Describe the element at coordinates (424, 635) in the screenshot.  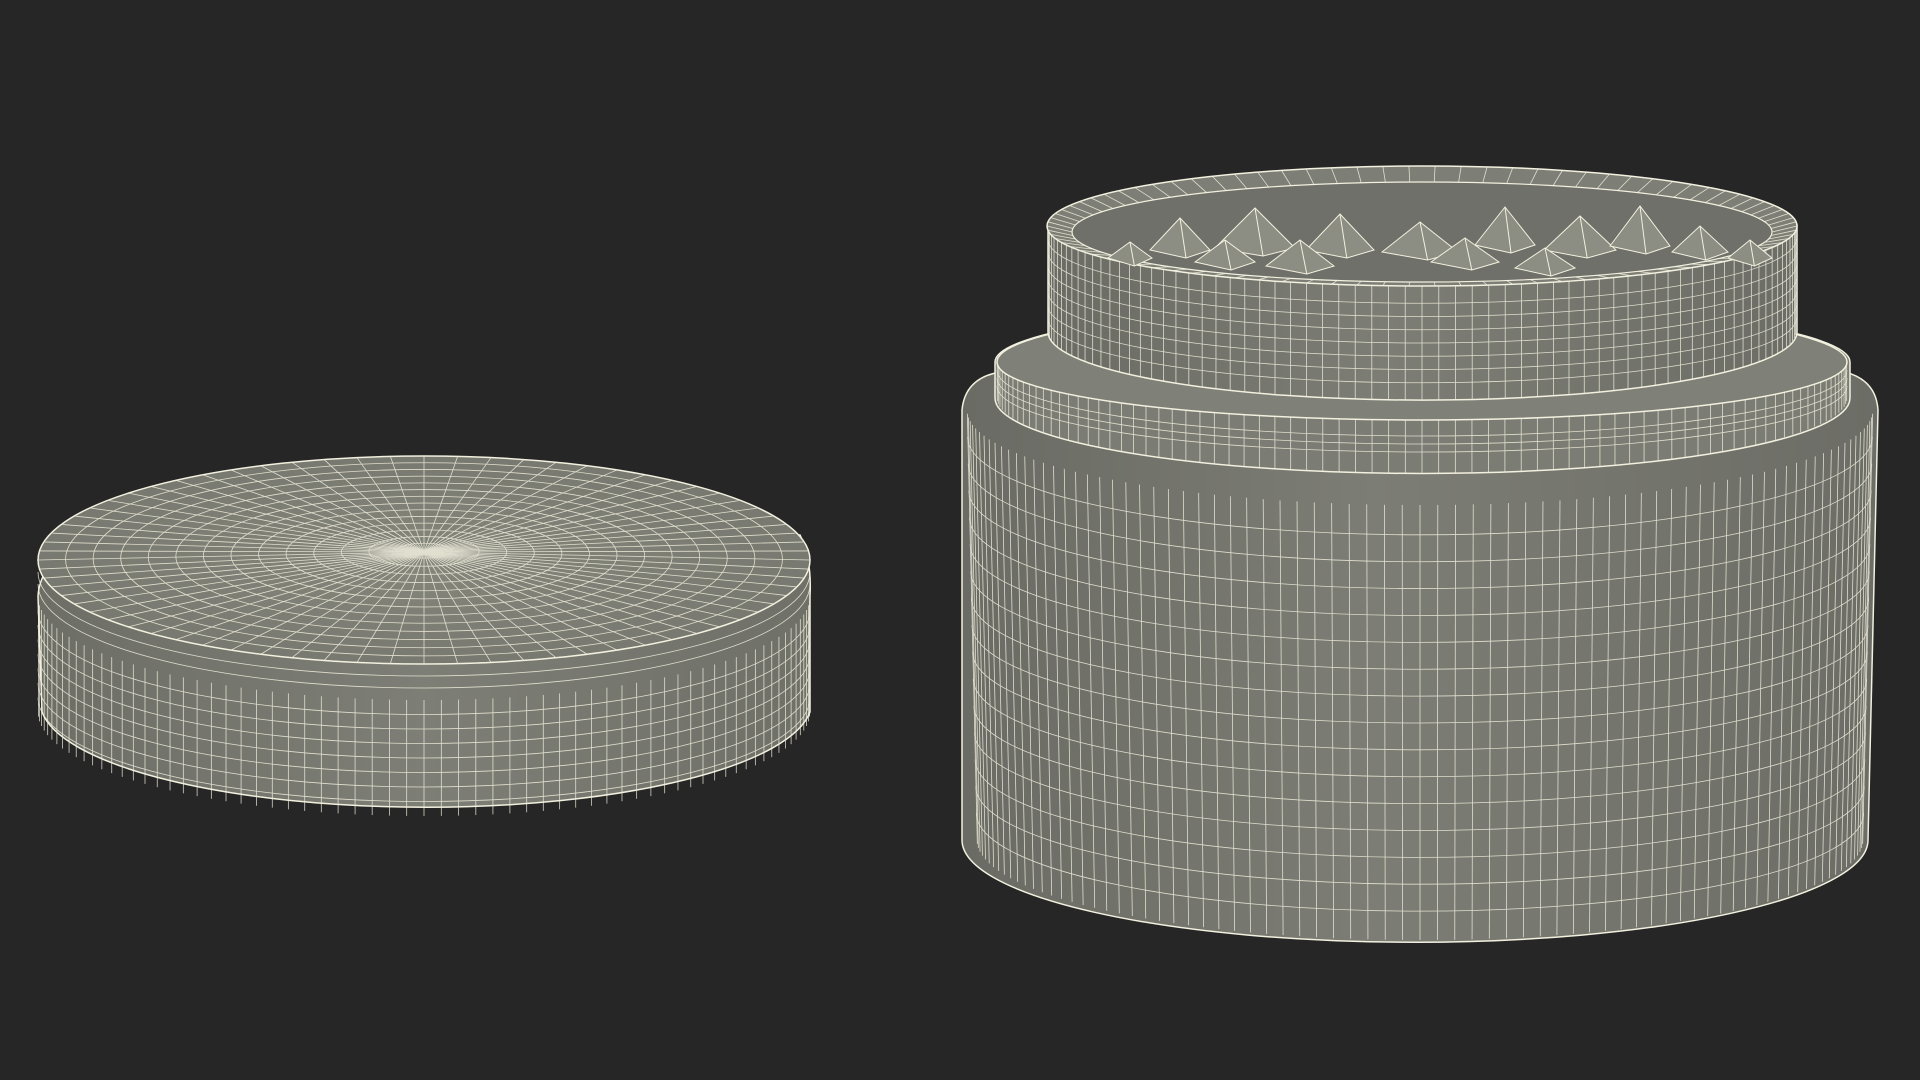
I see `grinder-lid-mesh` at that location.